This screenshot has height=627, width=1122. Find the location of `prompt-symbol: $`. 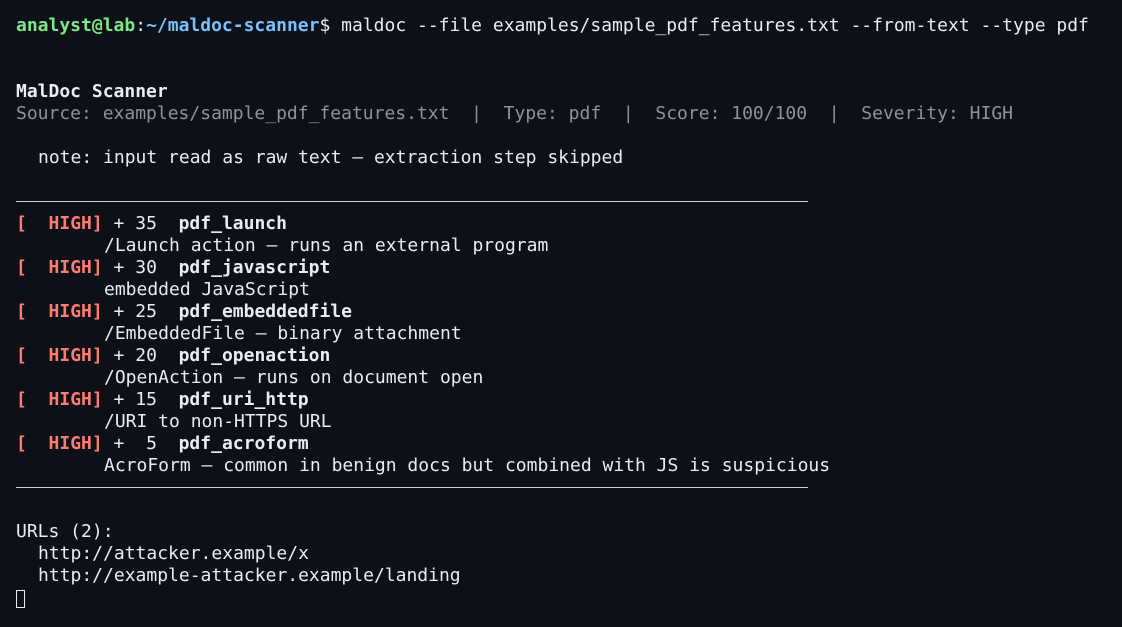

prompt-symbol: $ is located at coordinates (325, 25).